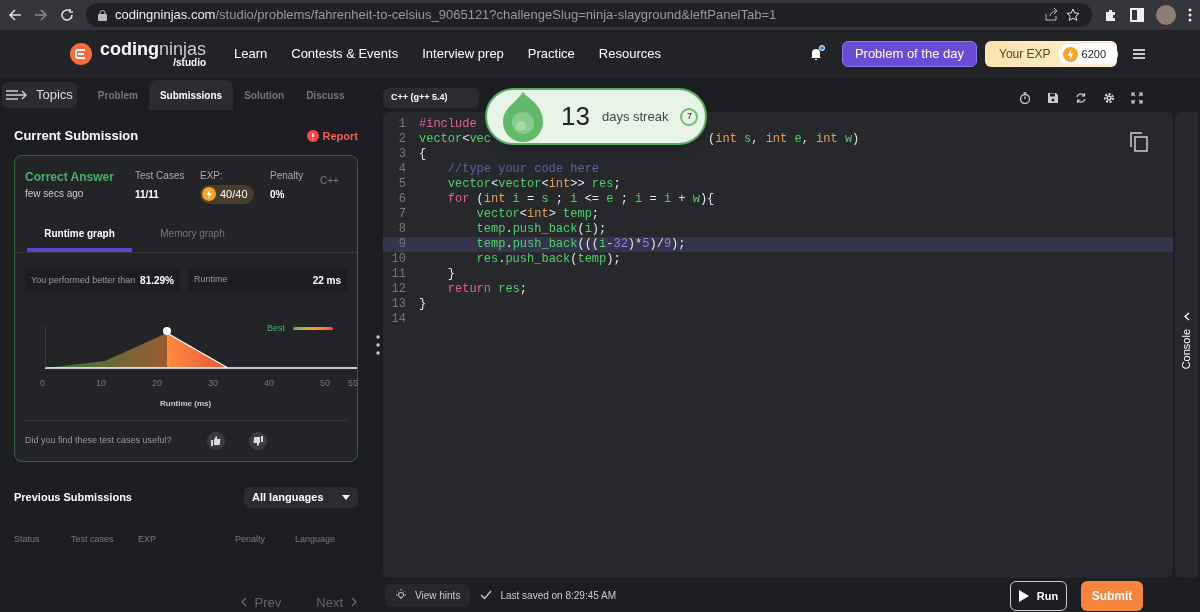  What do you see at coordinates (15, 15) in the screenshot?
I see `back-icon` at bounding box center [15, 15].